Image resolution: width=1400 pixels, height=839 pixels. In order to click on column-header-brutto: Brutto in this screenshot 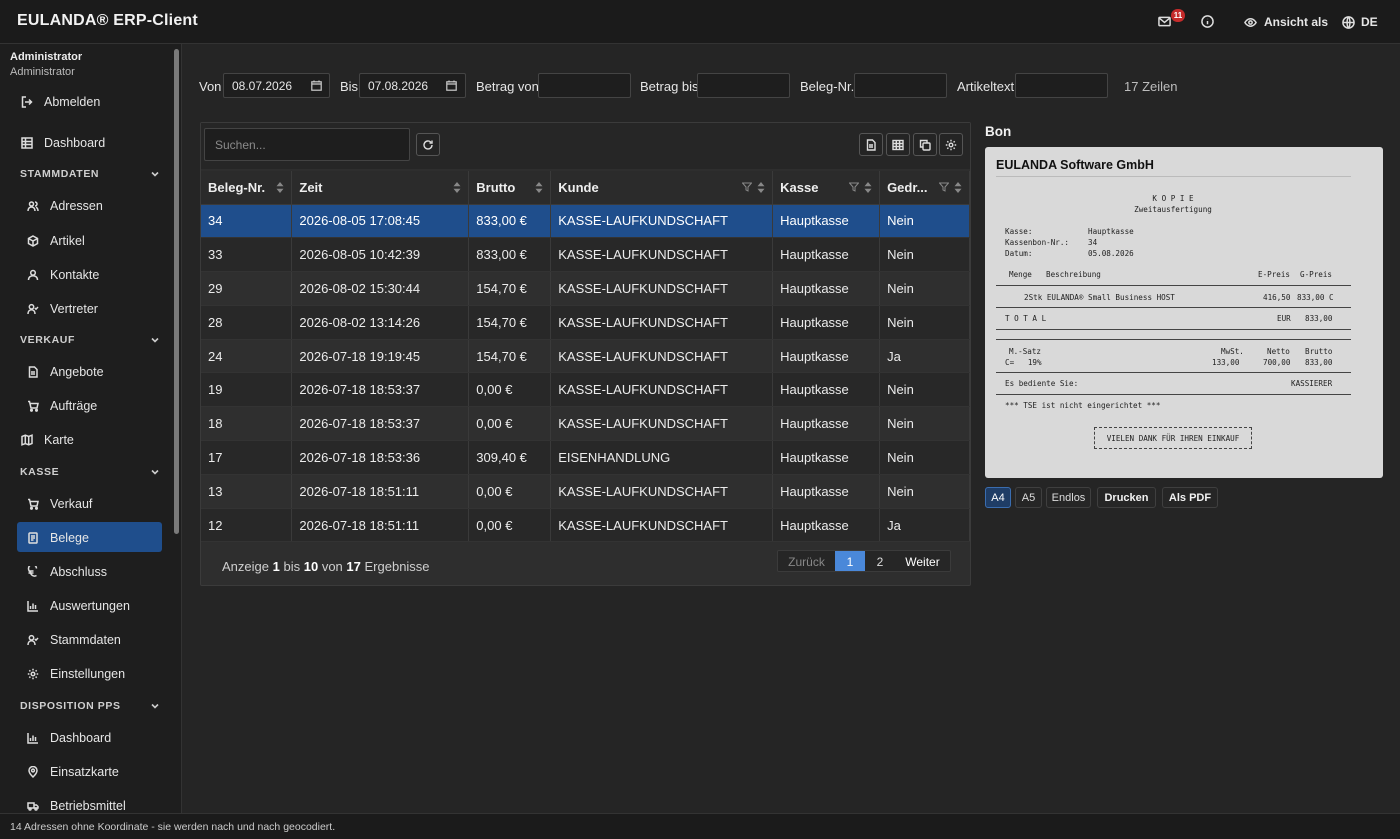, I will do `click(510, 188)`.